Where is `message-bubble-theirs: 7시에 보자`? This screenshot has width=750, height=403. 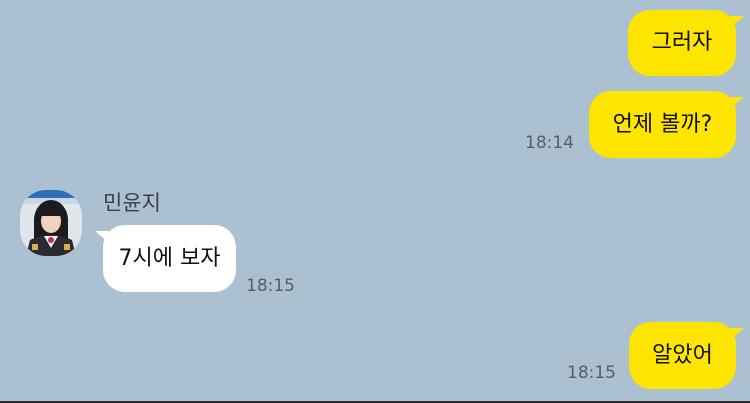 message-bubble-theirs: 7시에 보자 is located at coordinates (169, 258).